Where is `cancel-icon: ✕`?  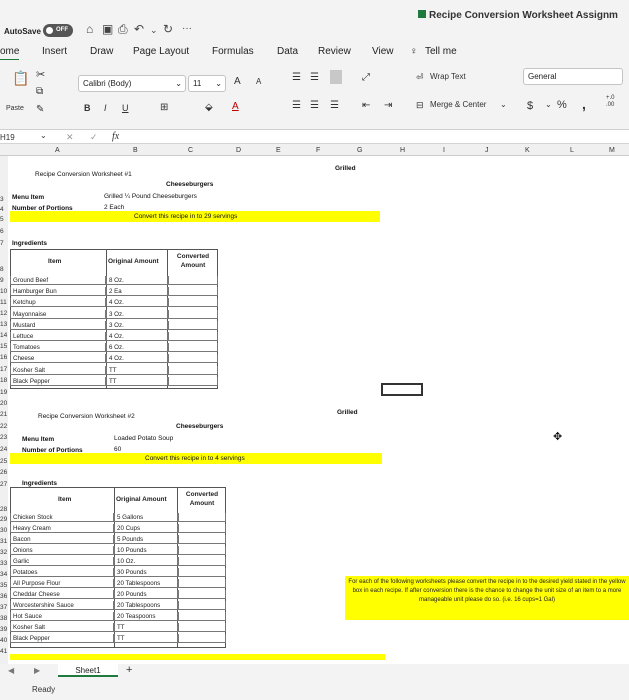 cancel-icon: ✕ is located at coordinates (70, 137).